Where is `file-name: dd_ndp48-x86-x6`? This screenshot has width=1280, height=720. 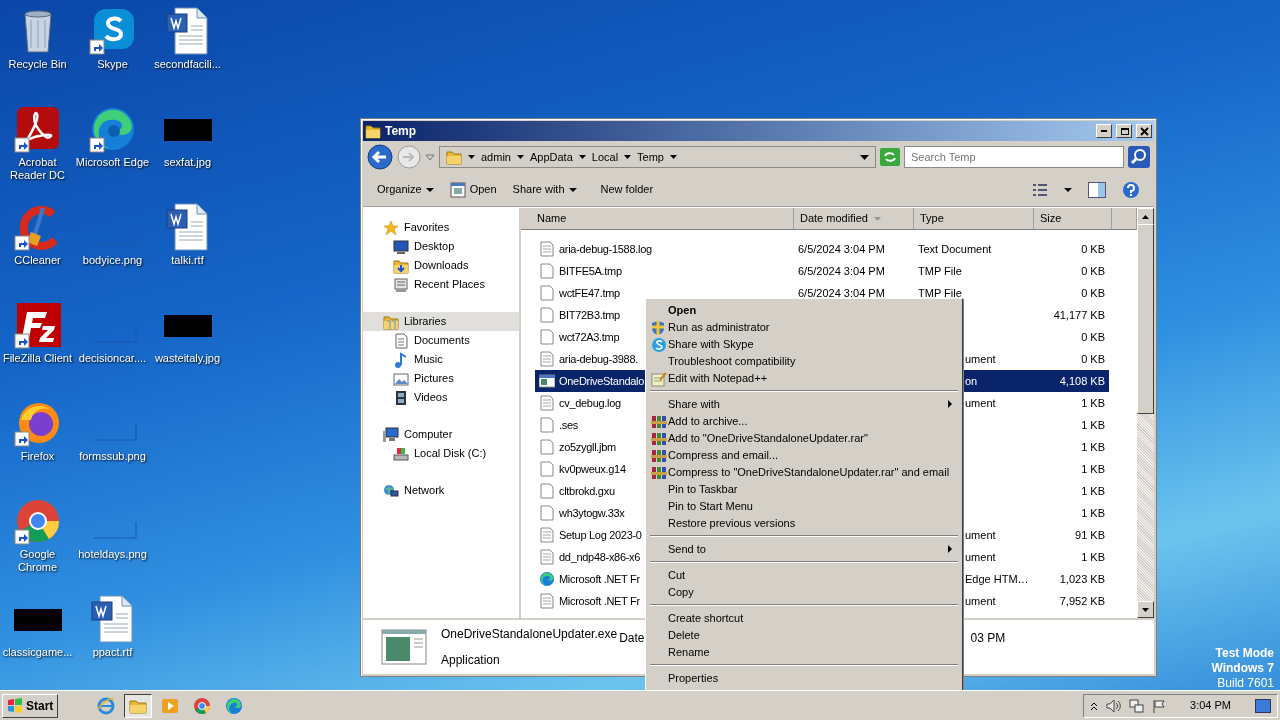 file-name: dd_ndp48-x86-x6 is located at coordinates (600, 557).